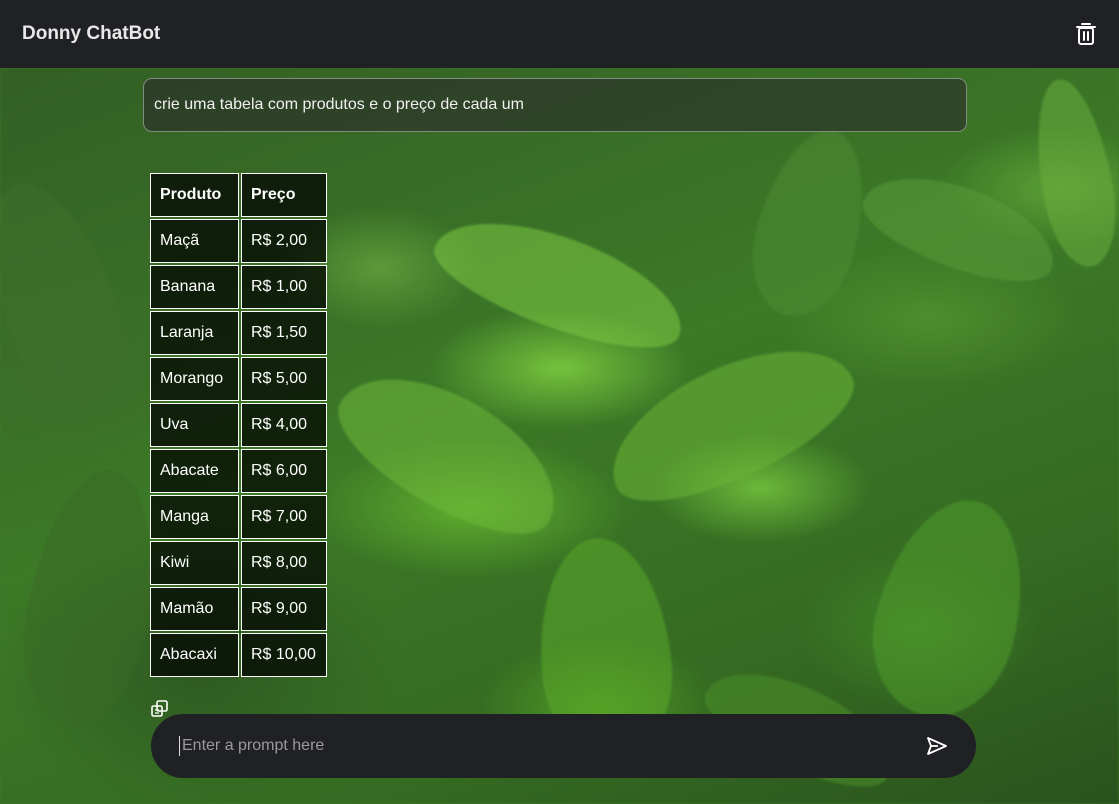 This screenshot has height=804, width=1119. What do you see at coordinates (194, 241) in the screenshot?
I see `product-cell: Maçã` at bounding box center [194, 241].